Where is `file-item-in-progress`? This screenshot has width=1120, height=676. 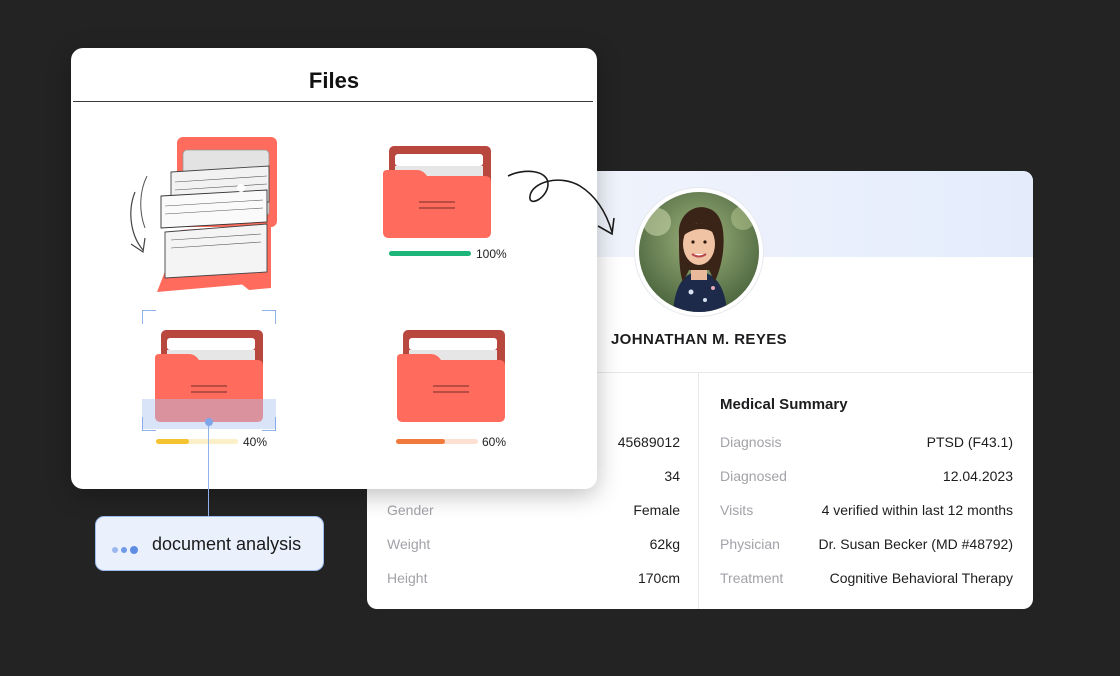 file-item-in-progress is located at coordinates (451, 378).